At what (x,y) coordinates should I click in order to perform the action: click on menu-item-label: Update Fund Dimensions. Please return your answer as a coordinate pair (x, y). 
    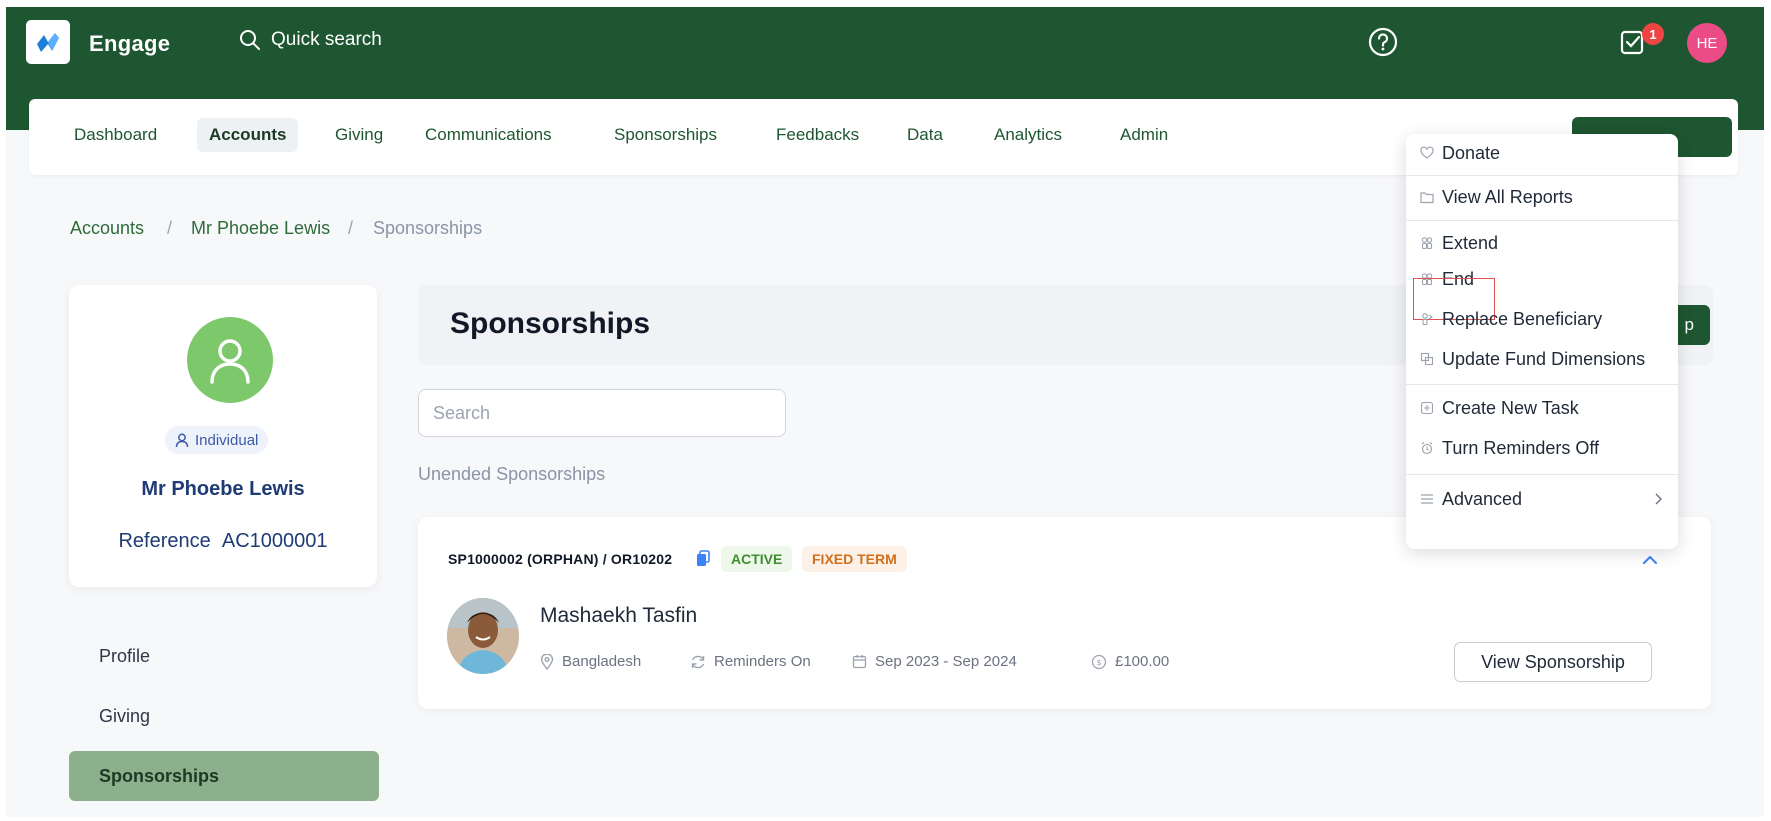
    Looking at the image, I should click on (1544, 358).